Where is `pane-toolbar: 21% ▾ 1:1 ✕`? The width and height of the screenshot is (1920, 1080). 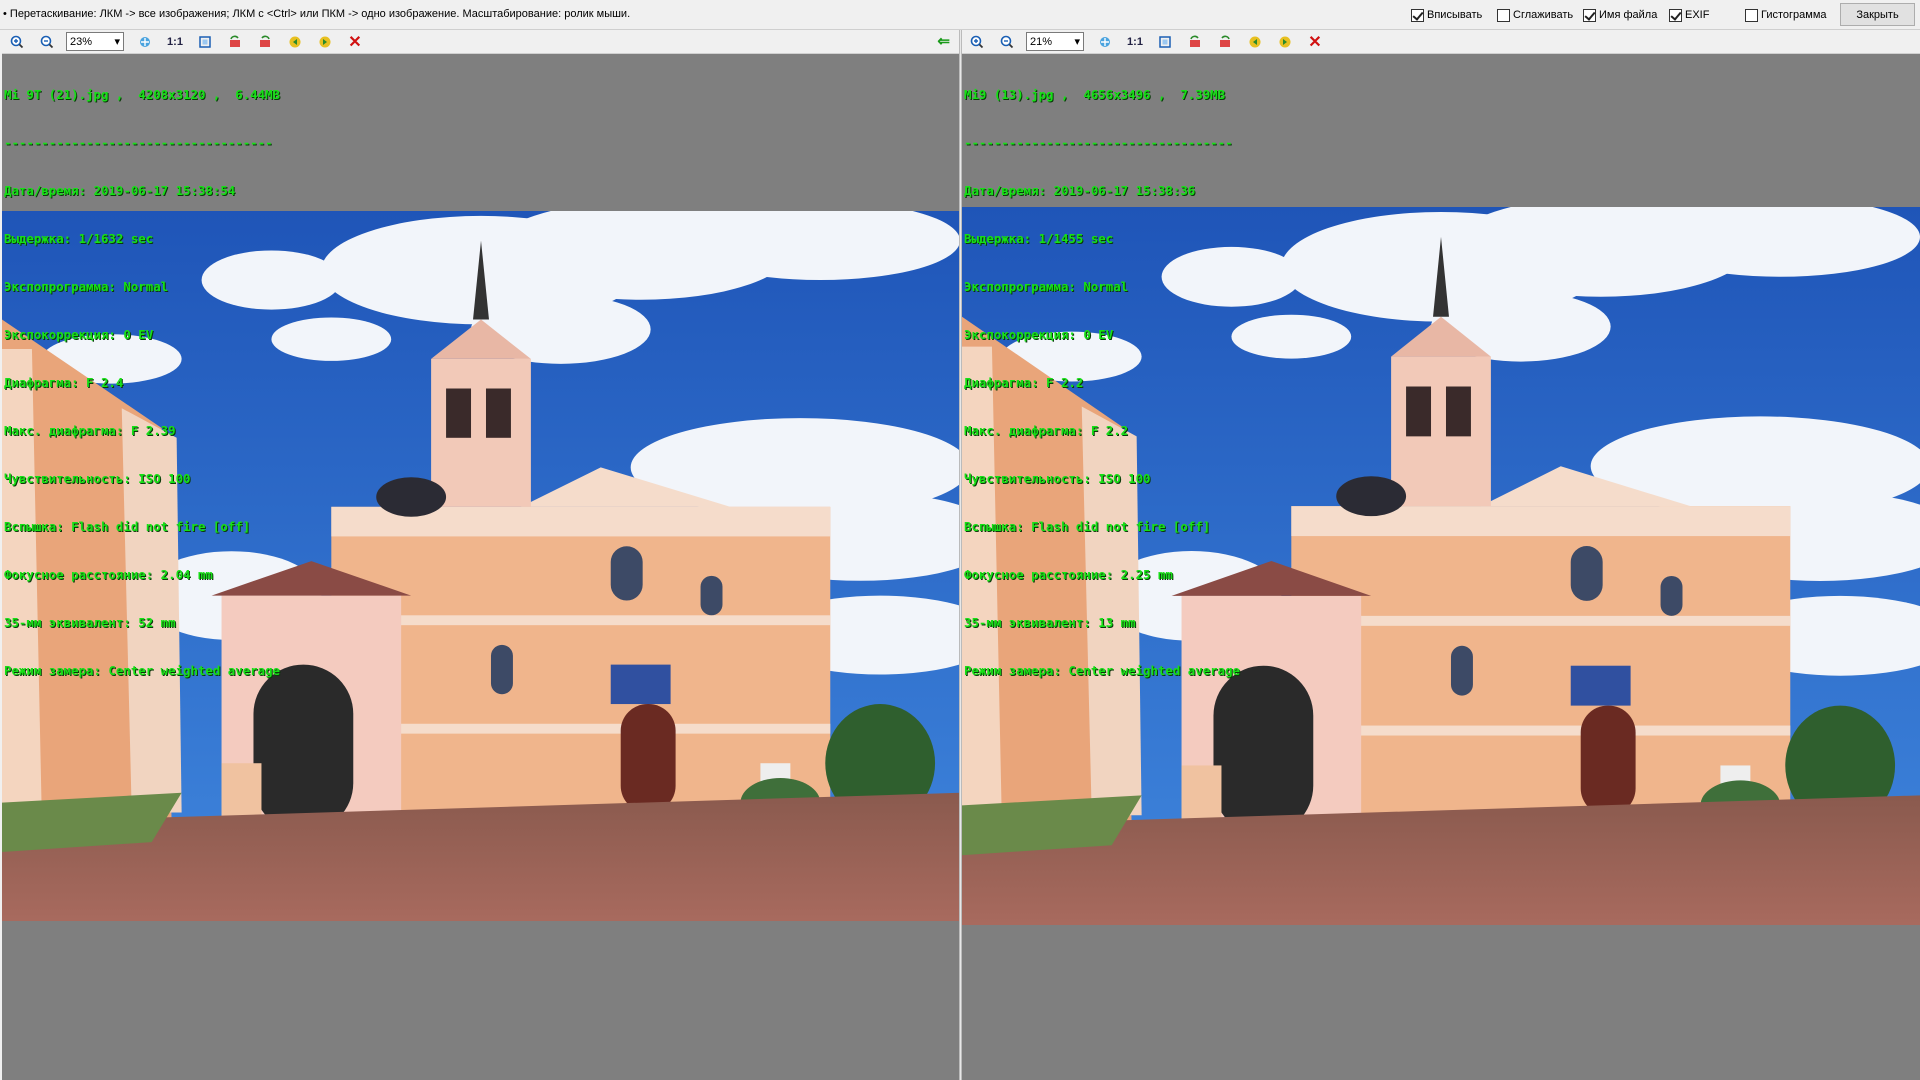
pane-toolbar: 21% ▾ 1:1 ✕ is located at coordinates (1441, 42).